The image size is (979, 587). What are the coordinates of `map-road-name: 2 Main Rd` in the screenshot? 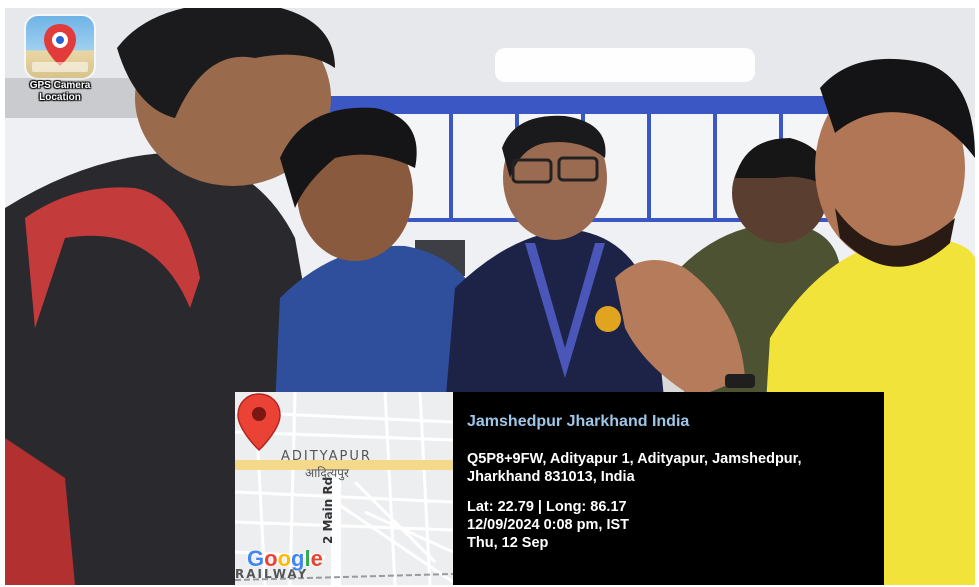 It's located at (328, 510).